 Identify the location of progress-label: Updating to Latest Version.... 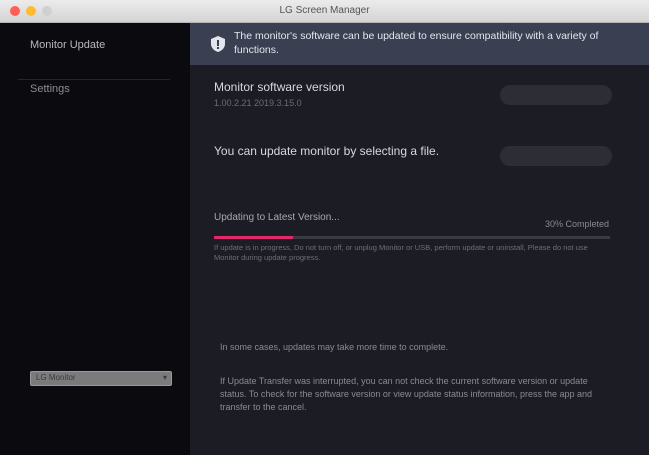
(277, 217).